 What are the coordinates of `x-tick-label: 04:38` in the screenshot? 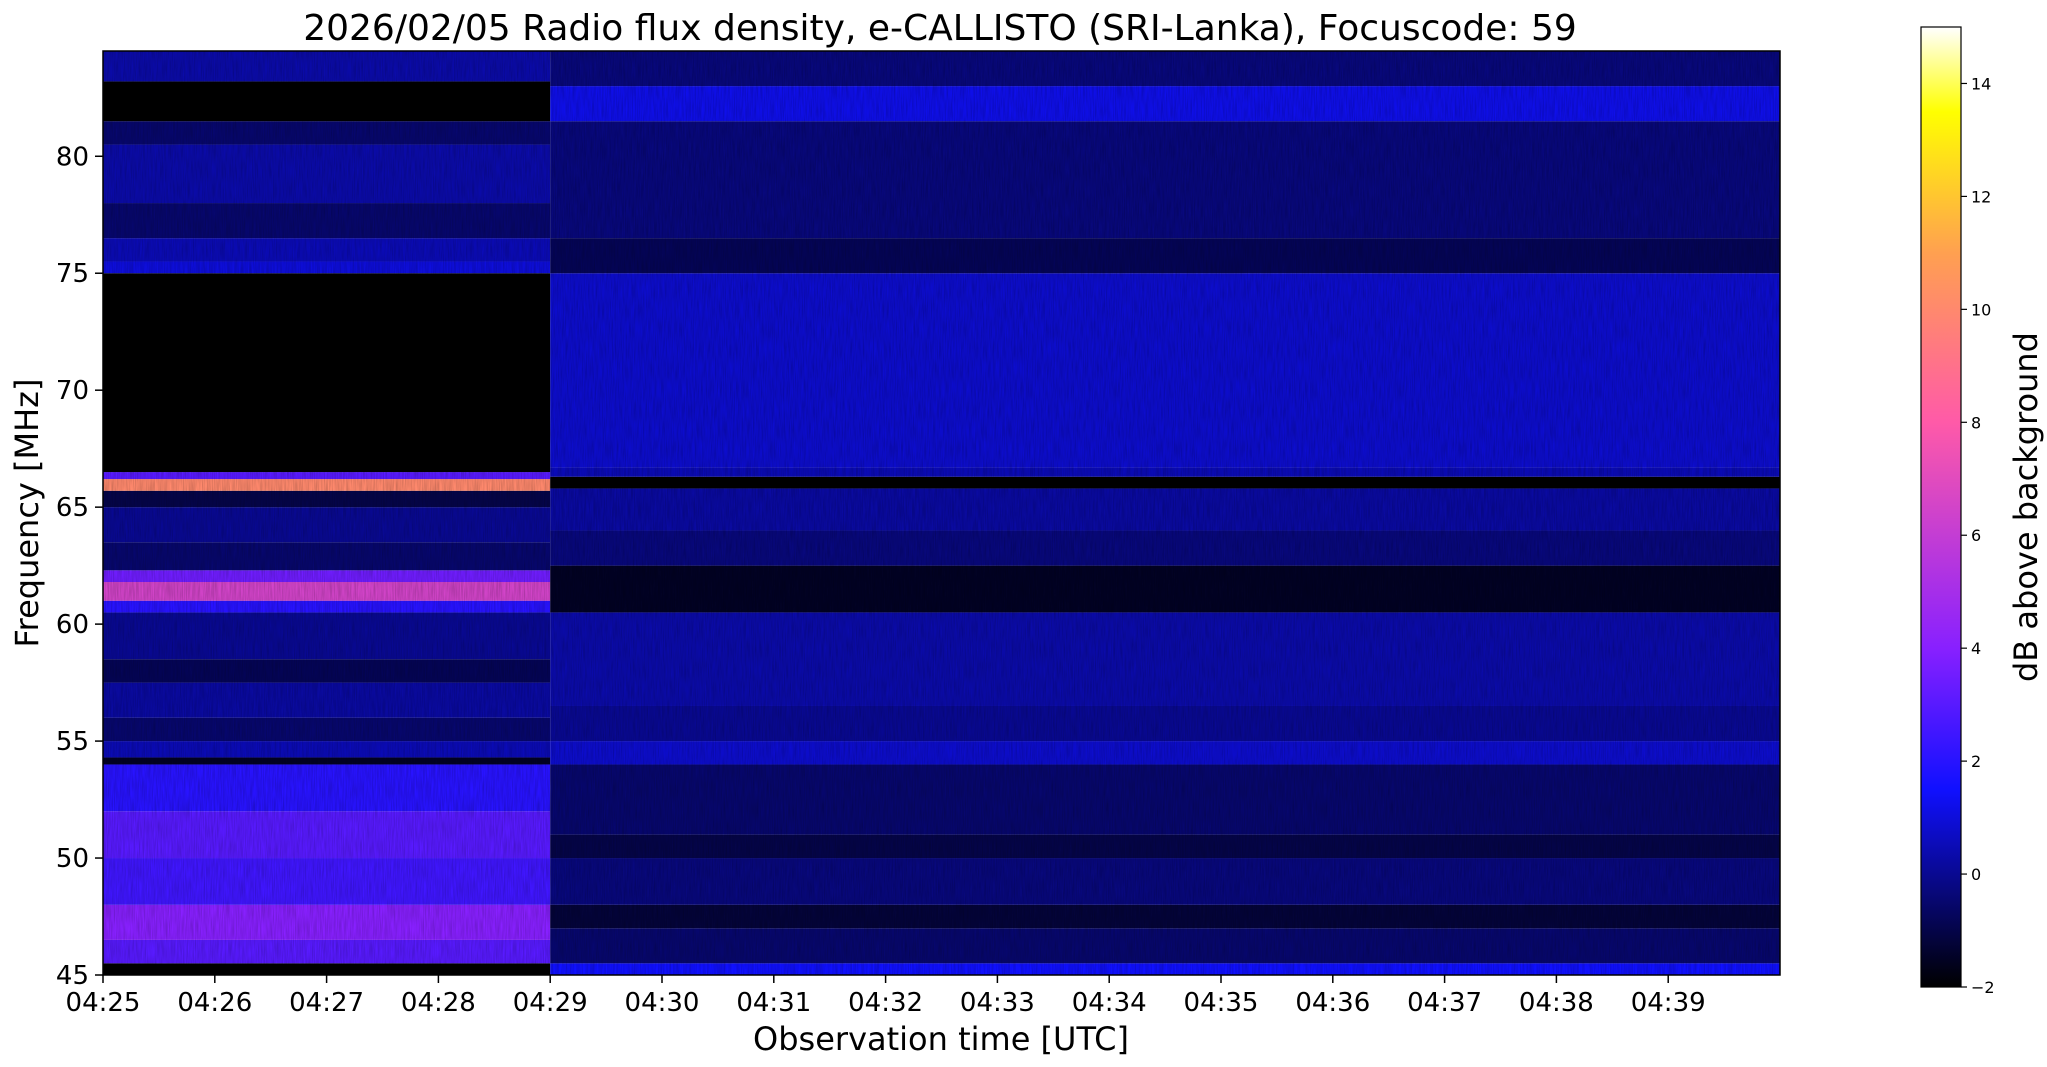 It's located at (1556, 1003).